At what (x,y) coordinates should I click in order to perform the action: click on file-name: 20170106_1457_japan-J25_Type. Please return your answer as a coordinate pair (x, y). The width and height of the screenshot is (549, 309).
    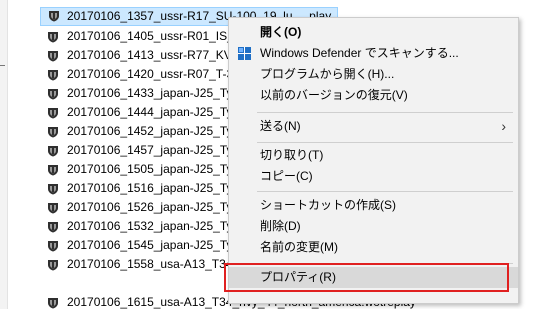
    Looking at the image, I should click on (156, 150).